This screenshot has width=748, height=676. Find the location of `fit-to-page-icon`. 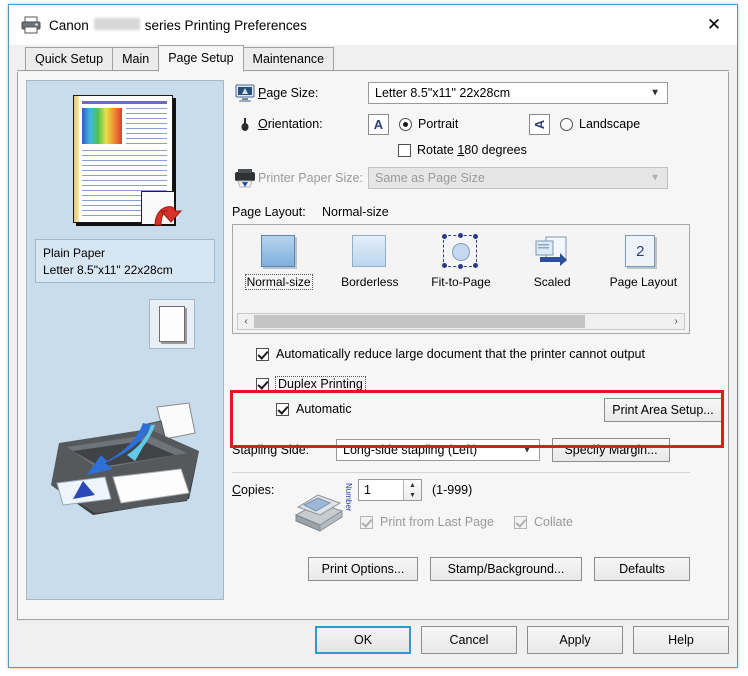

fit-to-page-icon is located at coordinates (460, 251).